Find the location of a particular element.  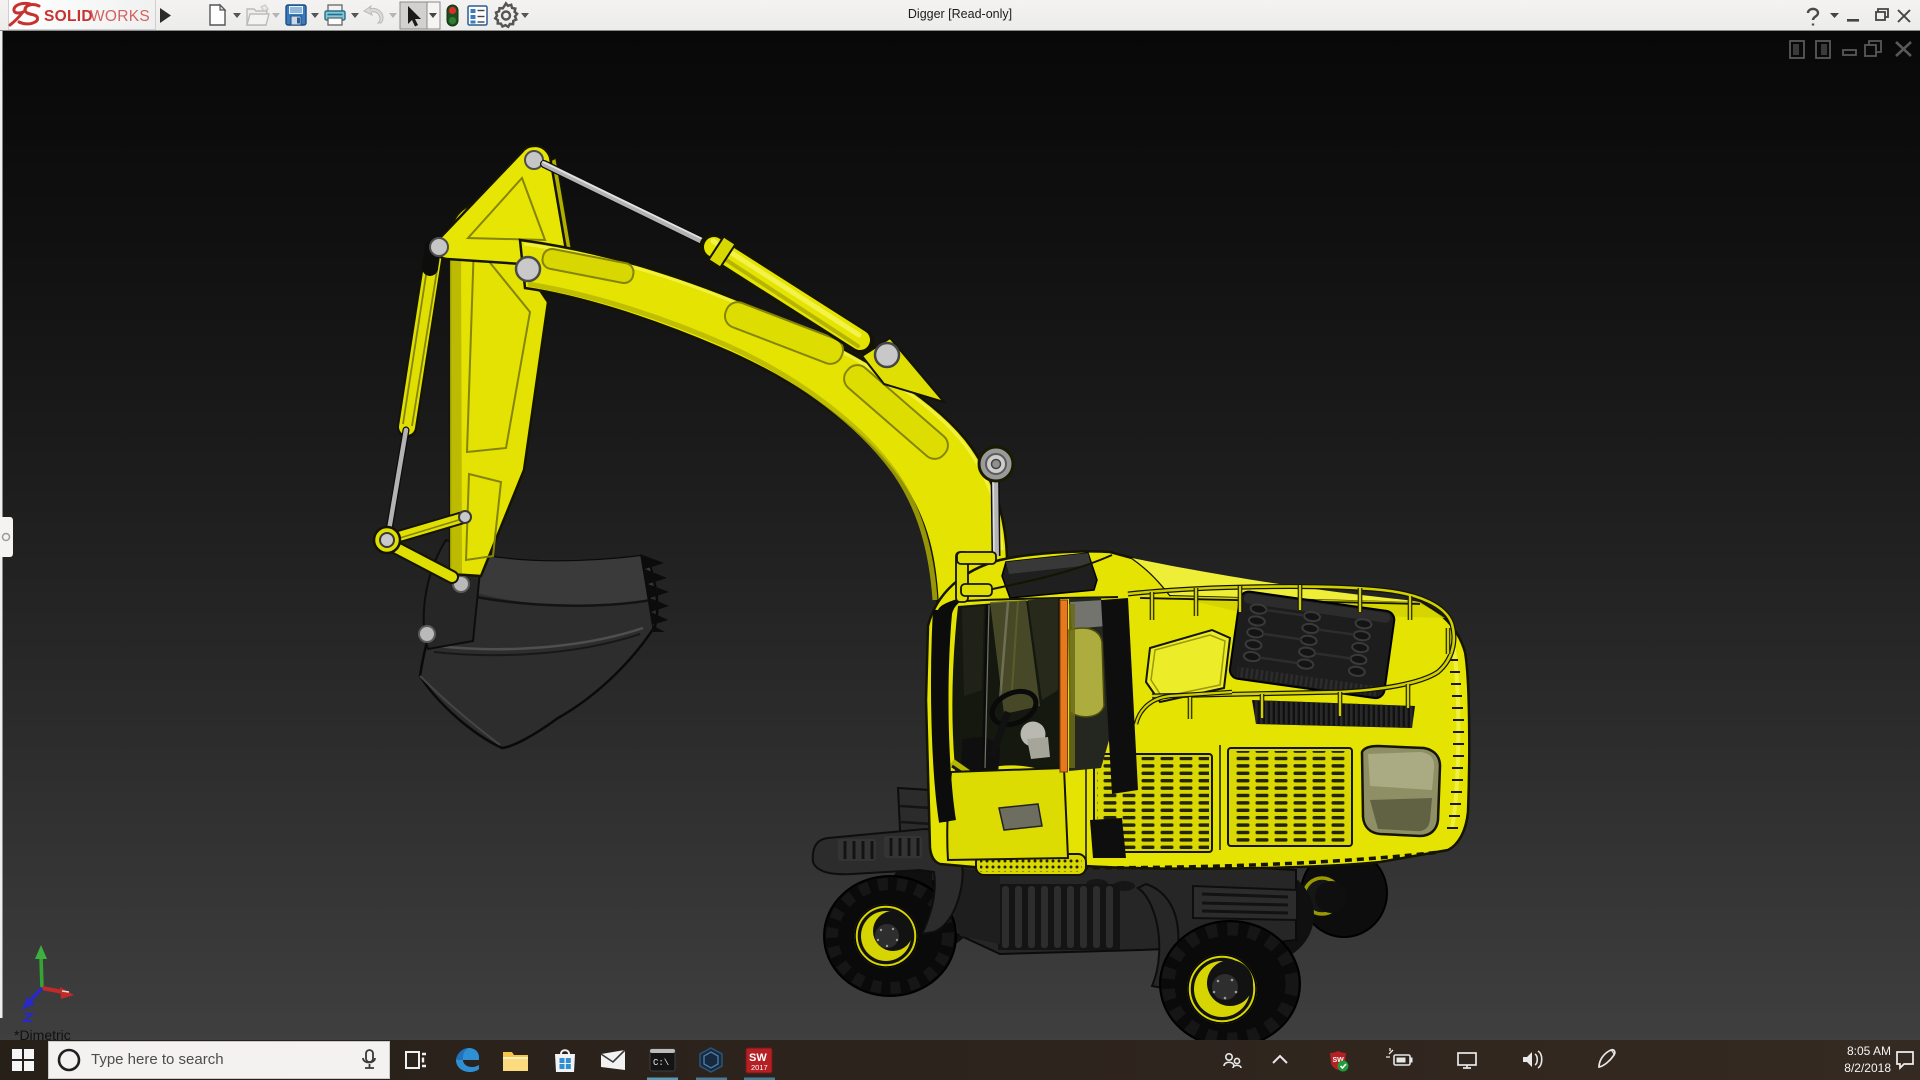

svg-text: C:\ is located at coordinates (661, 1063).